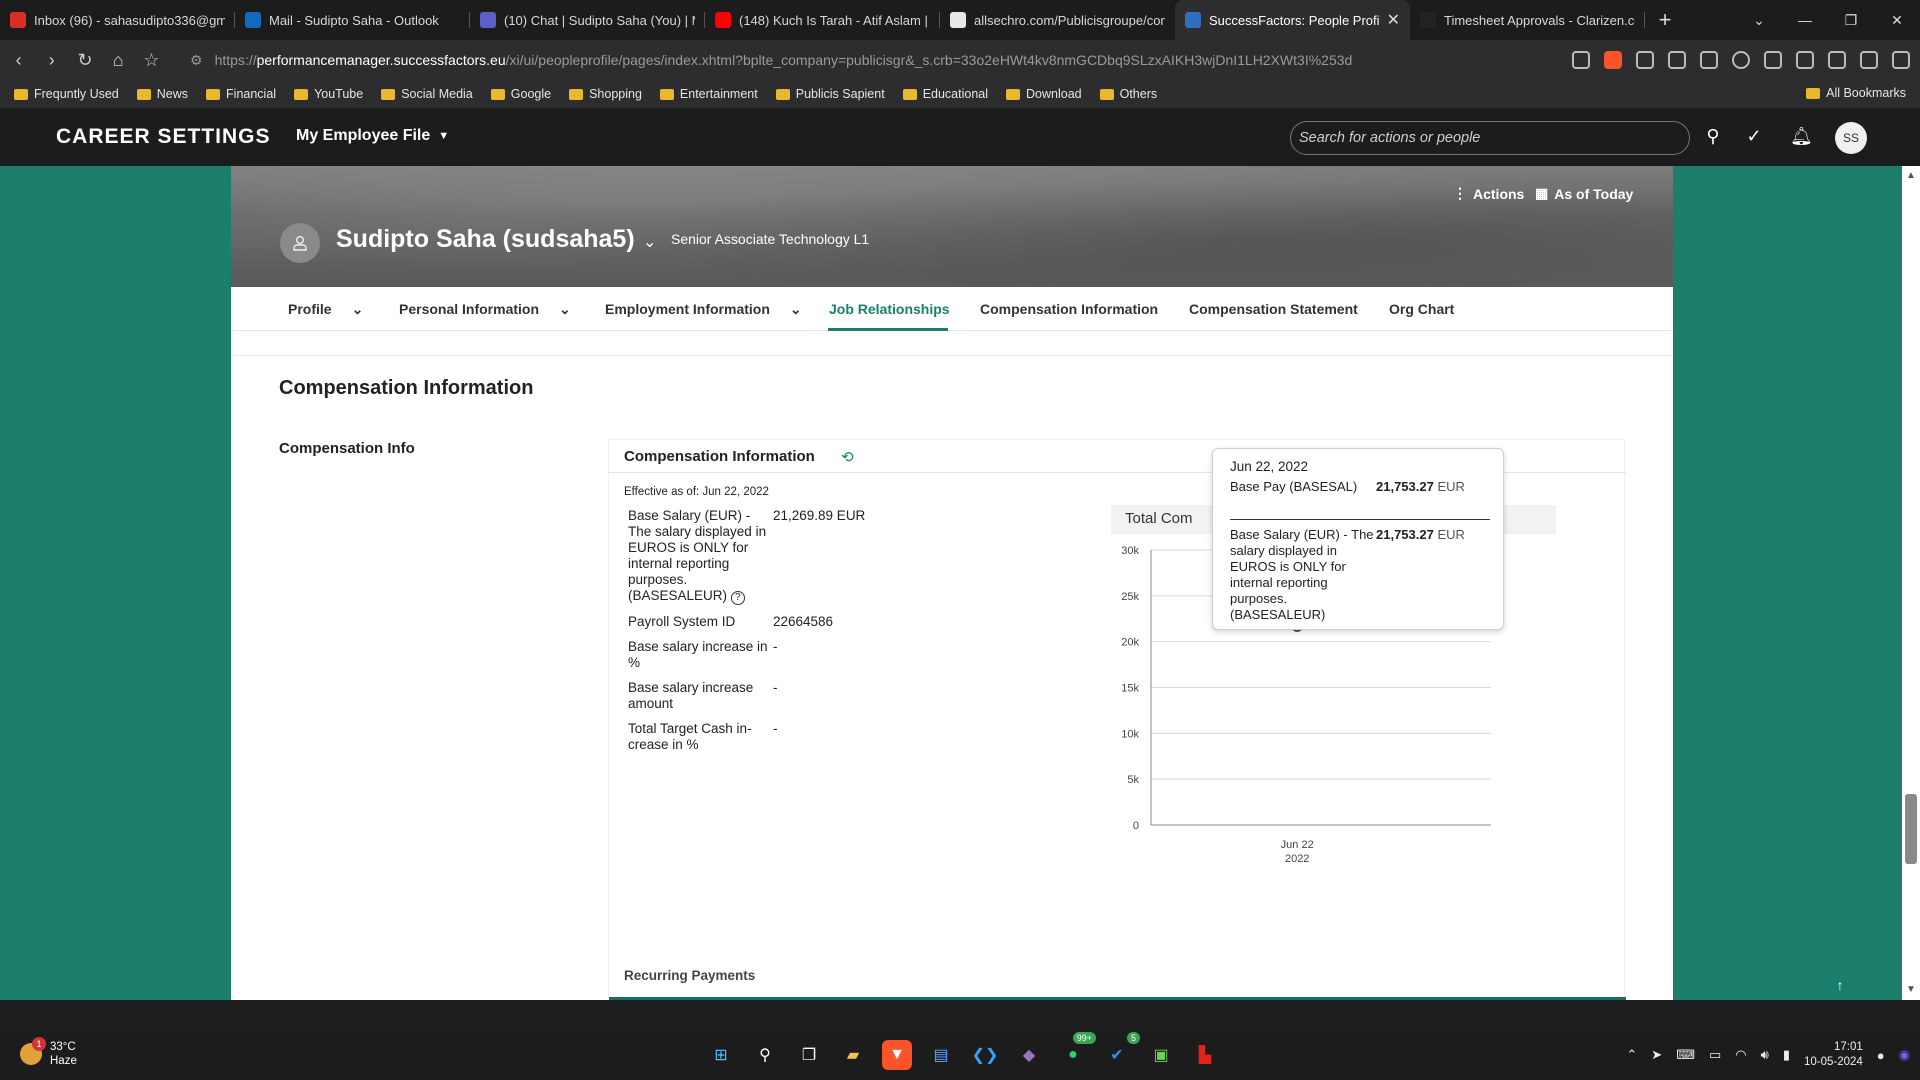 This screenshot has height=1080, width=1920. What do you see at coordinates (1292, 20) in the screenshot?
I see `browser-tab-successfactors: SuccessFactors: People Profile ✕` at bounding box center [1292, 20].